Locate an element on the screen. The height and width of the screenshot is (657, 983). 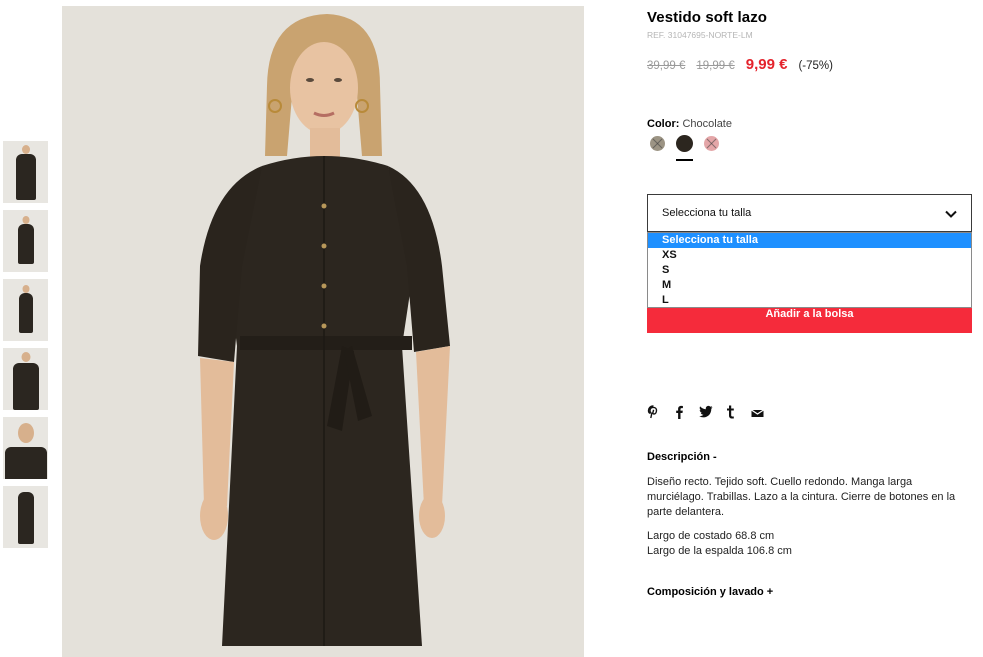
email-icon is located at coordinates (758, 412).